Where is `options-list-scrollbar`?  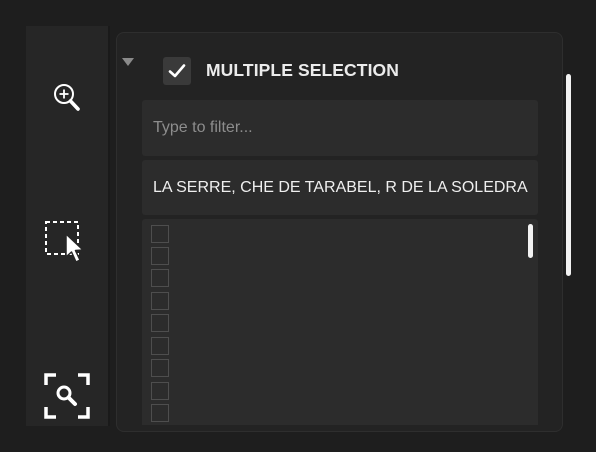 options-list-scrollbar is located at coordinates (530, 241).